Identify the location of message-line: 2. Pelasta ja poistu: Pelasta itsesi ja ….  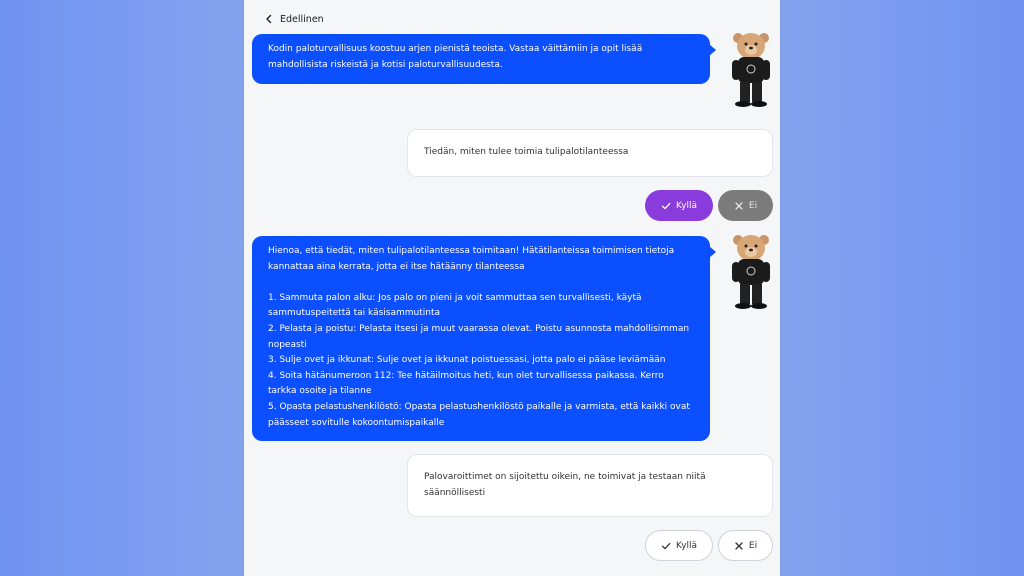
(479, 328).